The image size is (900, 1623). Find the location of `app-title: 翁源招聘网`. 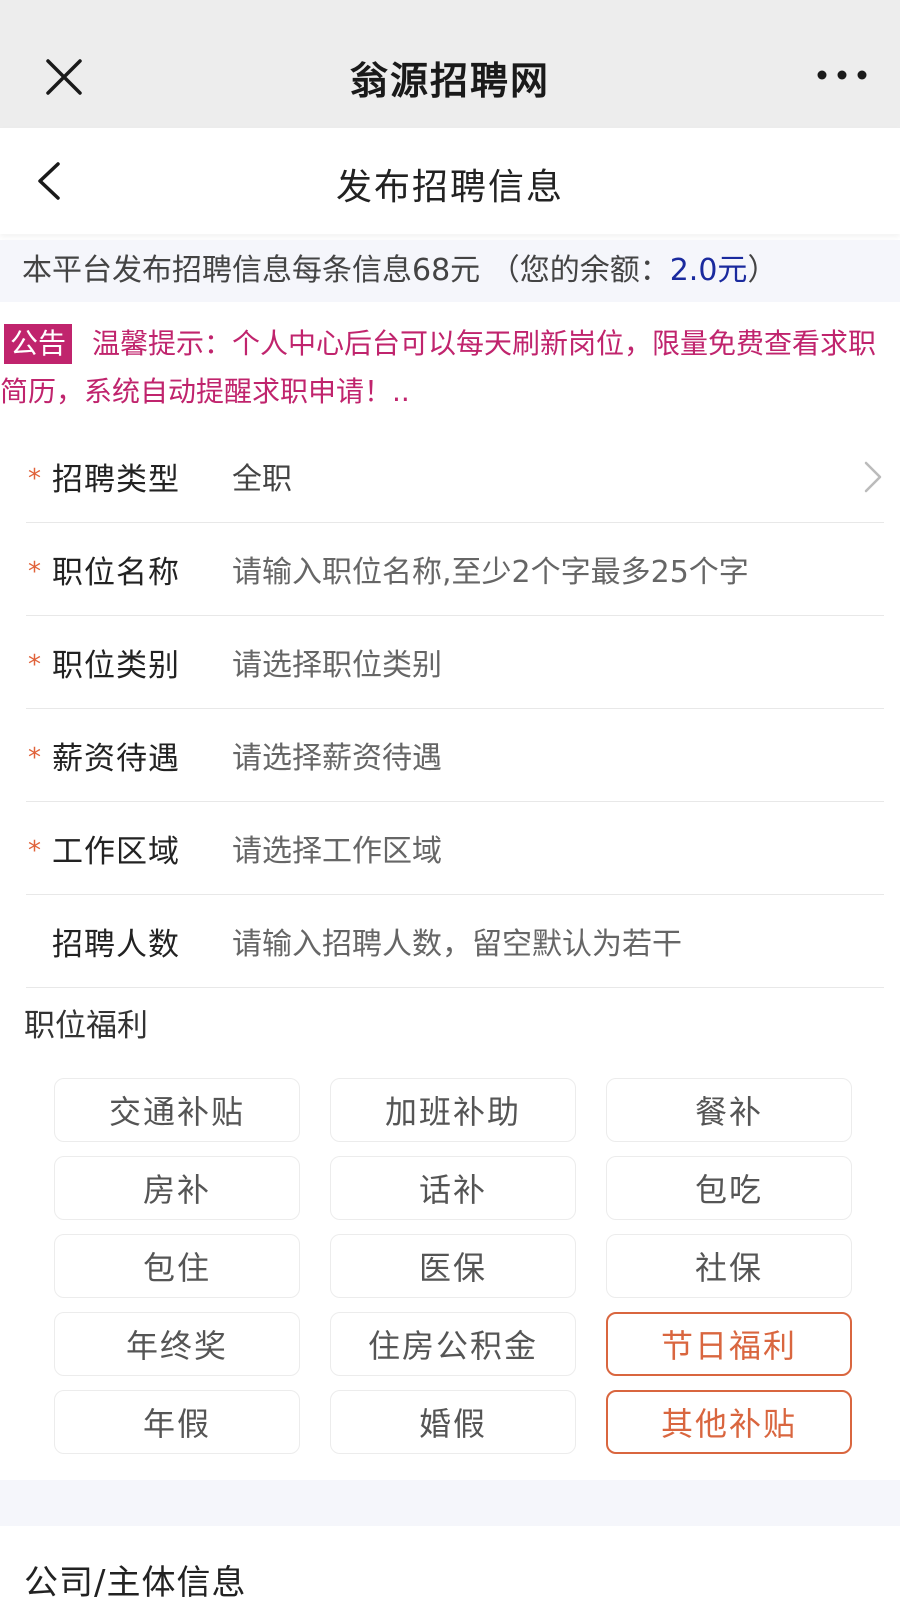

app-title: 翁源招聘网 is located at coordinates (449, 81).